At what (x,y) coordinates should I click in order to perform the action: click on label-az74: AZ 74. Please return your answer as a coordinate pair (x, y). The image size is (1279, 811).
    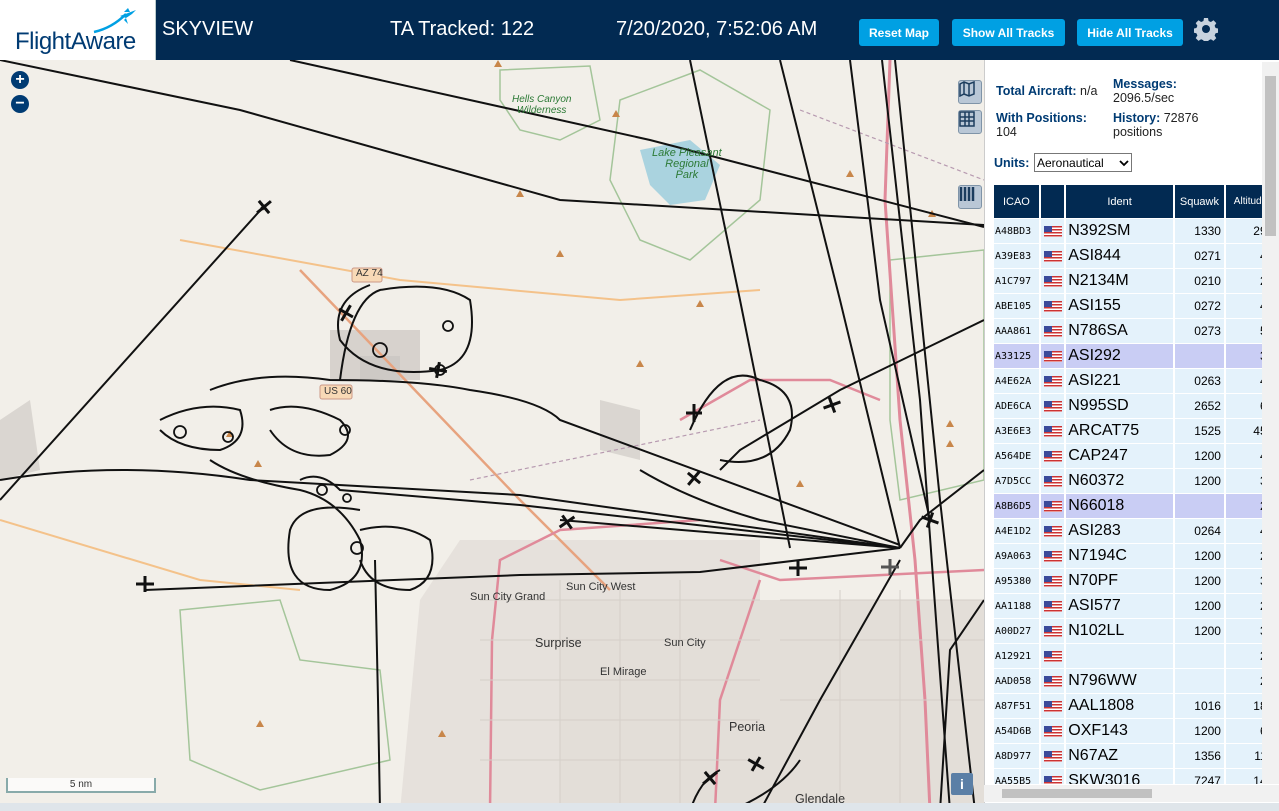
    Looking at the image, I should click on (369, 273).